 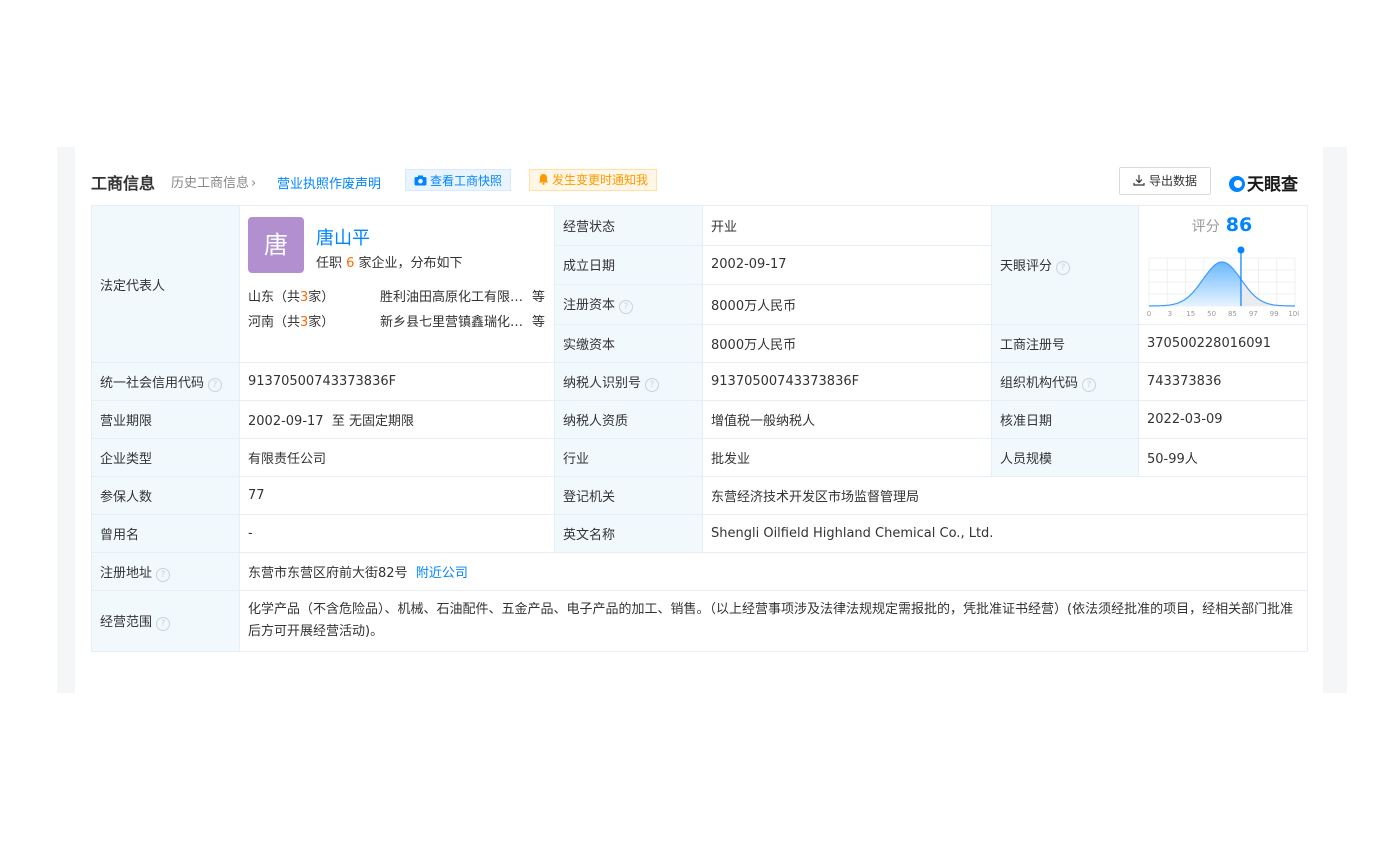 I want to click on score-label: 天眼评分?, so click(x=1065, y=265).